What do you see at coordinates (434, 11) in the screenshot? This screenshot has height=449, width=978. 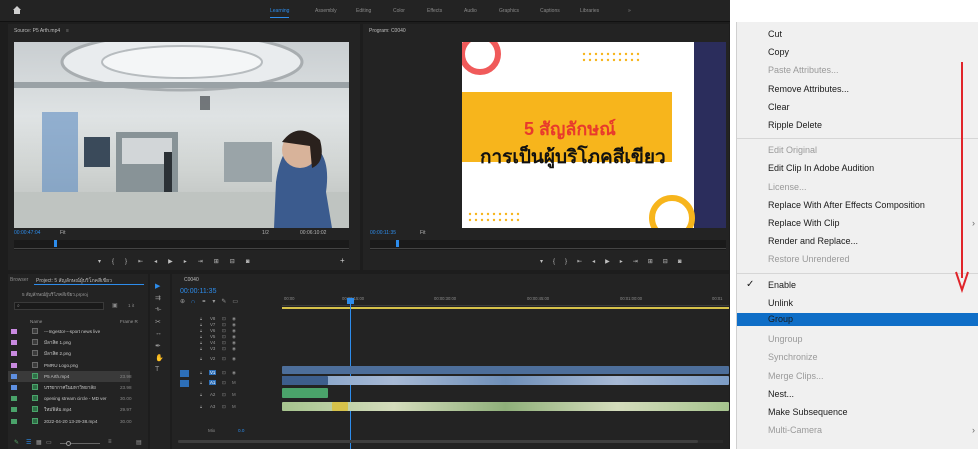 I see `workspace-tab-effects: Effects` at bounding box center [434, 11].